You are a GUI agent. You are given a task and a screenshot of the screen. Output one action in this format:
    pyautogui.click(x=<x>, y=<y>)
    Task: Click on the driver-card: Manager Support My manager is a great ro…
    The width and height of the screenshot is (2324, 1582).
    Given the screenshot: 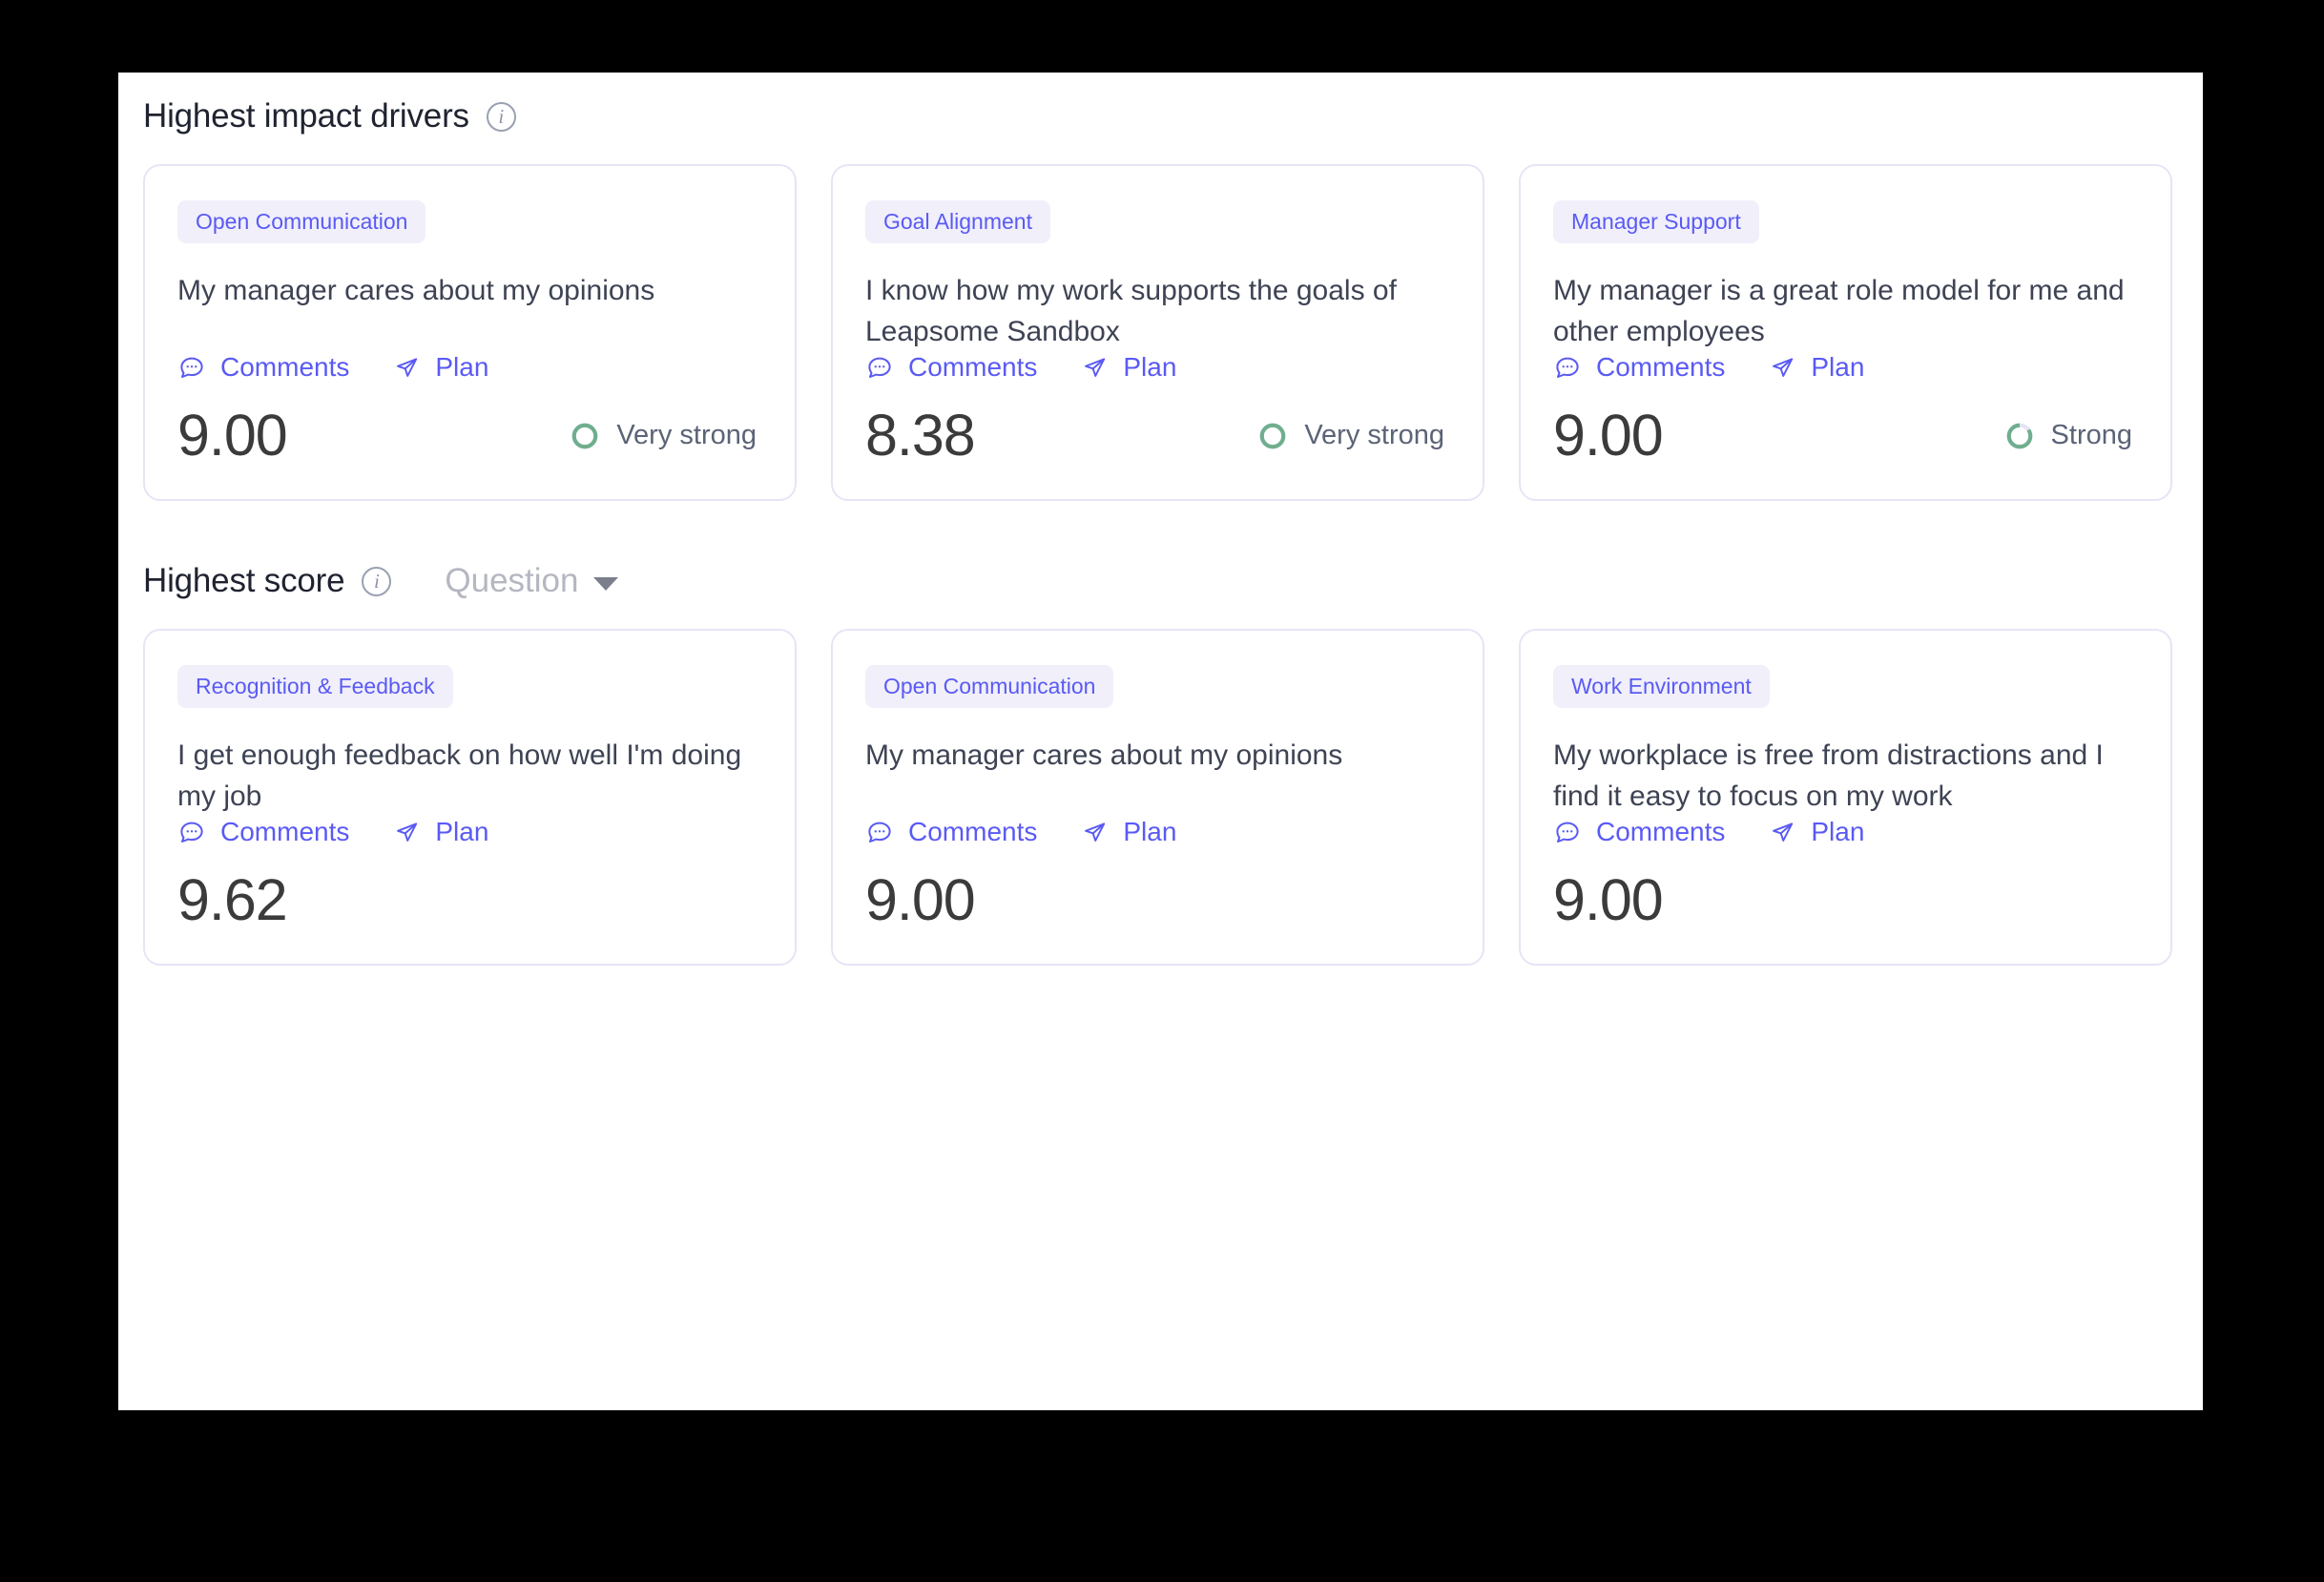 What is the action you would take?
    pyautogui.click(x=1845, y=333)
    